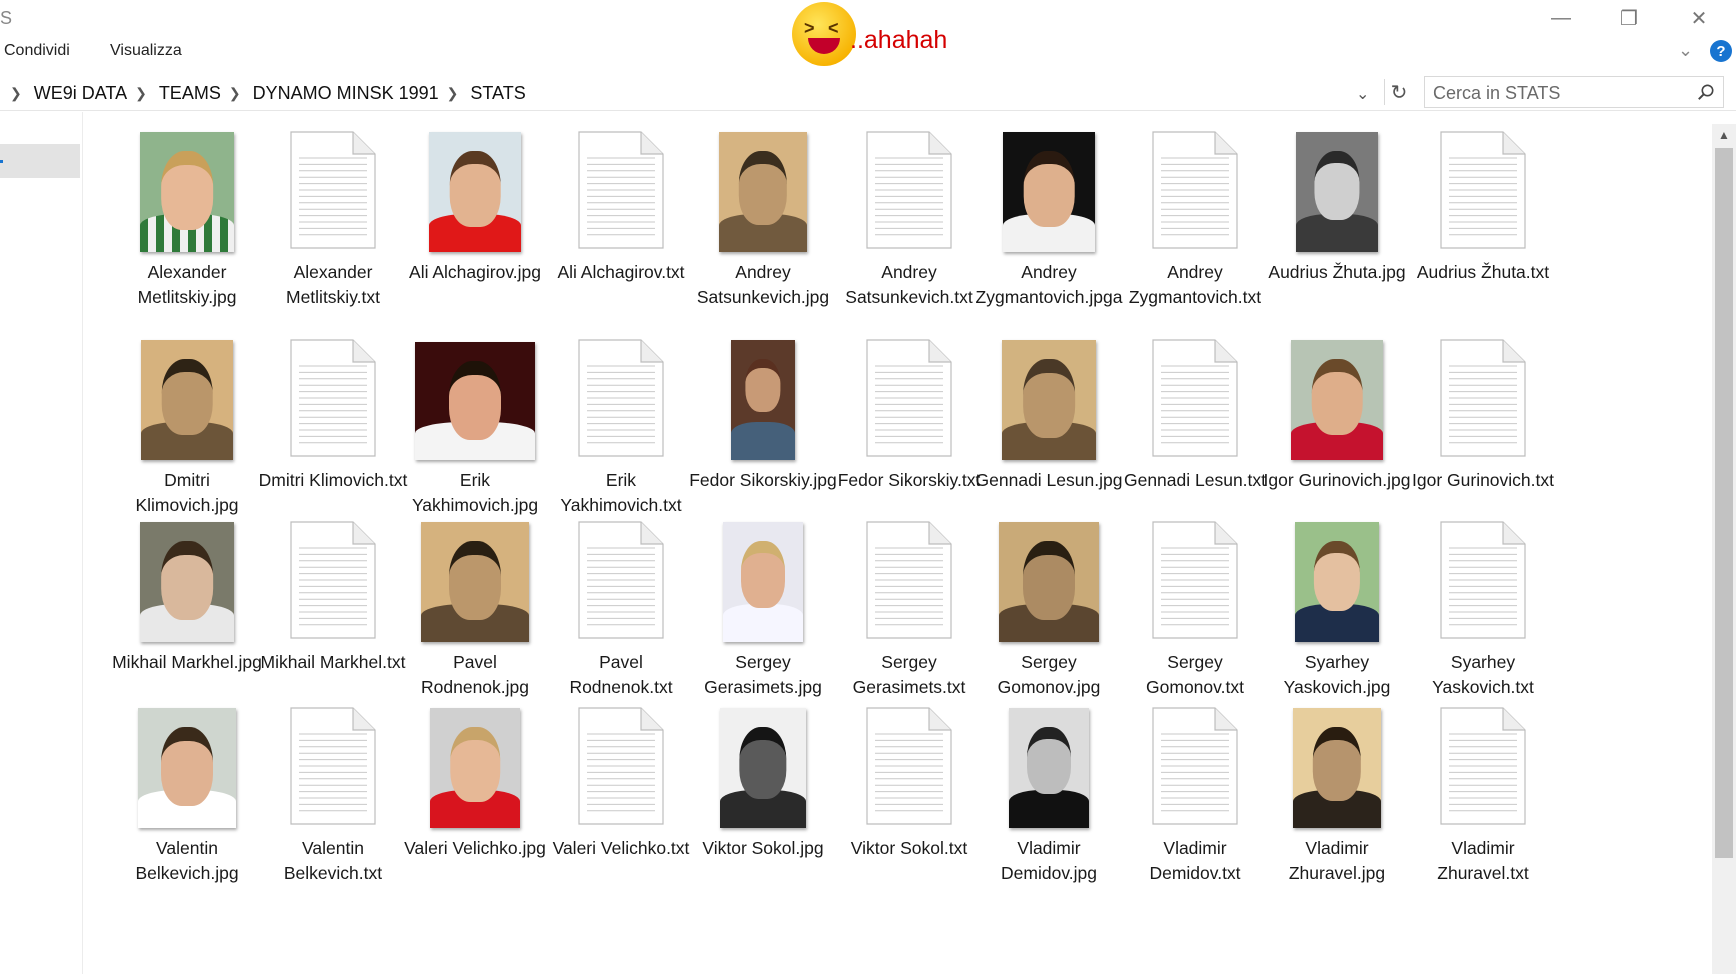  What do you see at coordinates (763, 848) in the screenshot?
I see `file-name-label: Viktor Sokol.jpg` at bounding box center [763, 848].